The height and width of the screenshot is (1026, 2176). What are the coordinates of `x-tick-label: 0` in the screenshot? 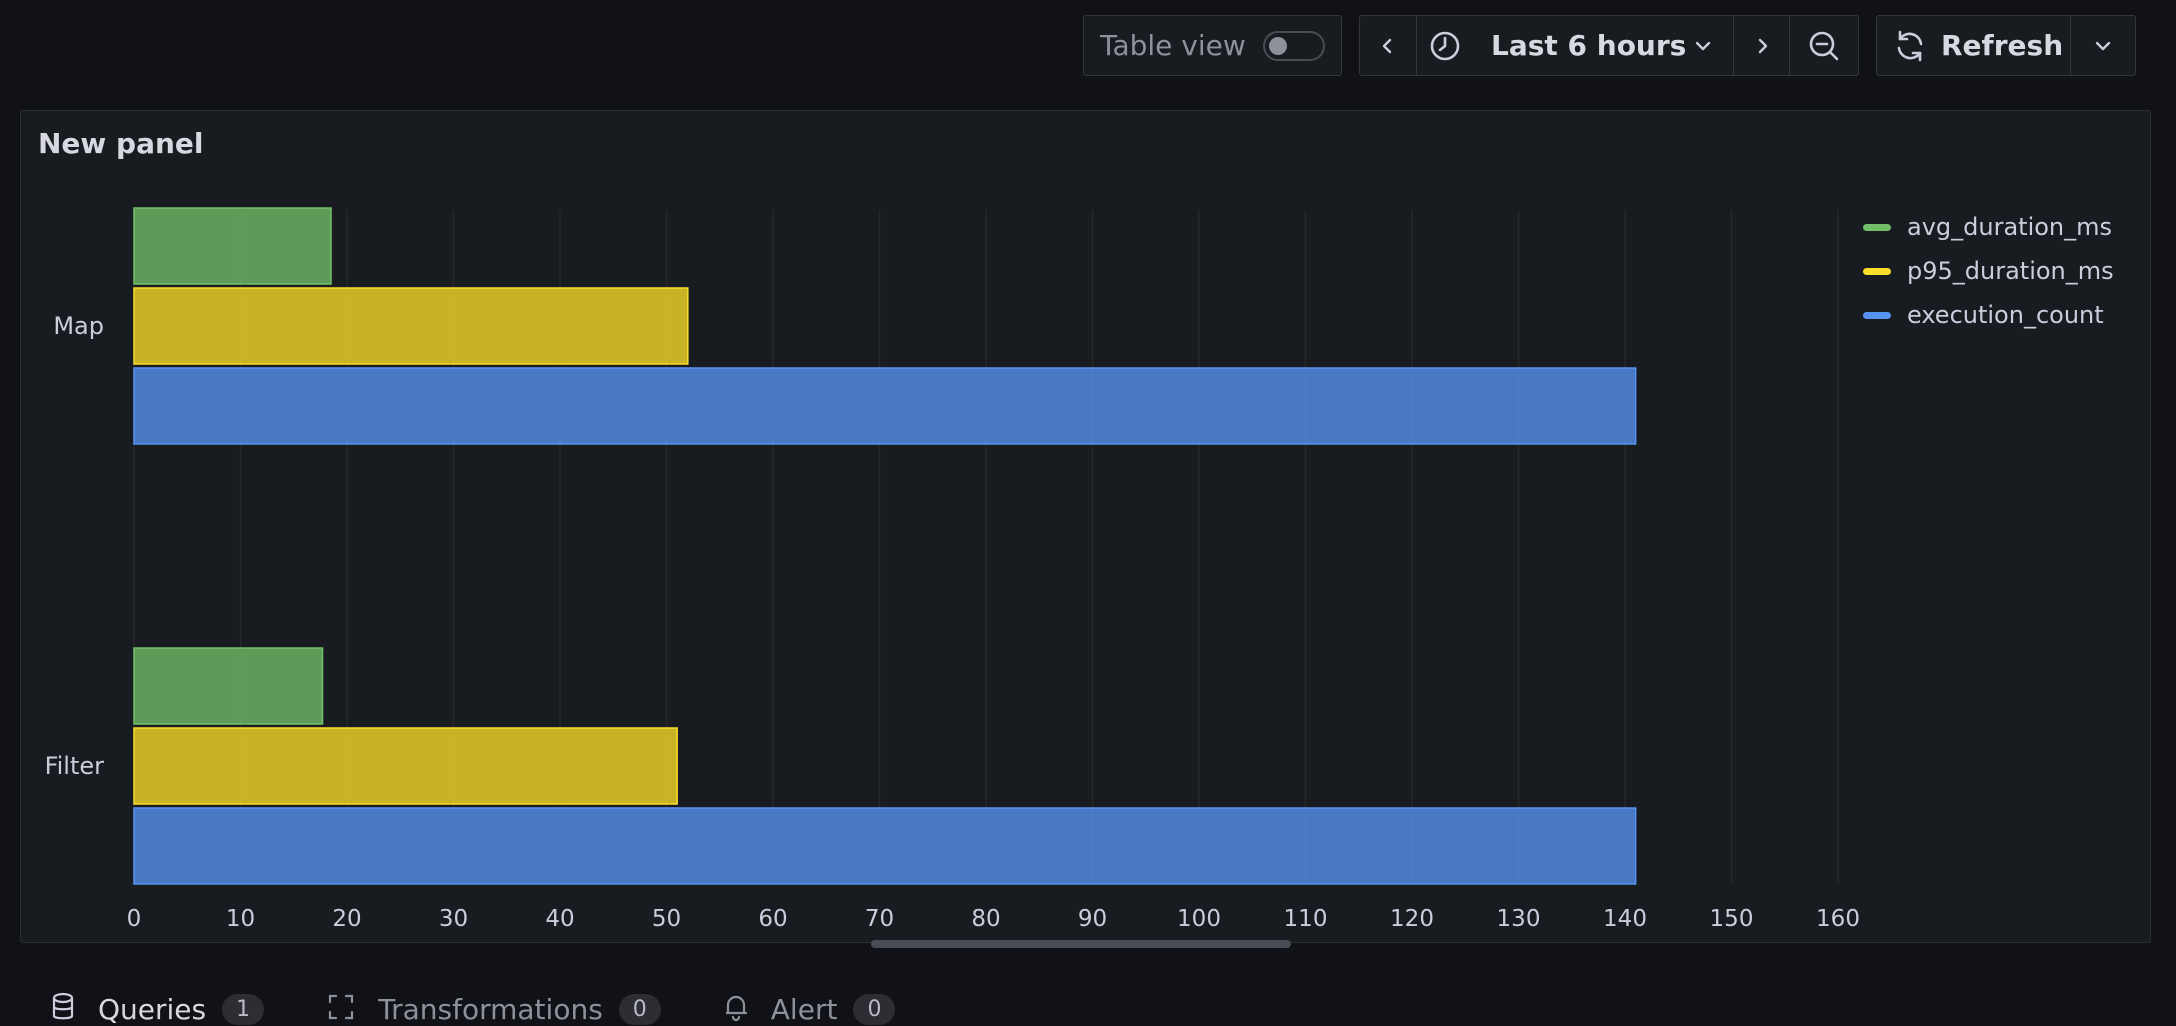 It's located at (134, 919).